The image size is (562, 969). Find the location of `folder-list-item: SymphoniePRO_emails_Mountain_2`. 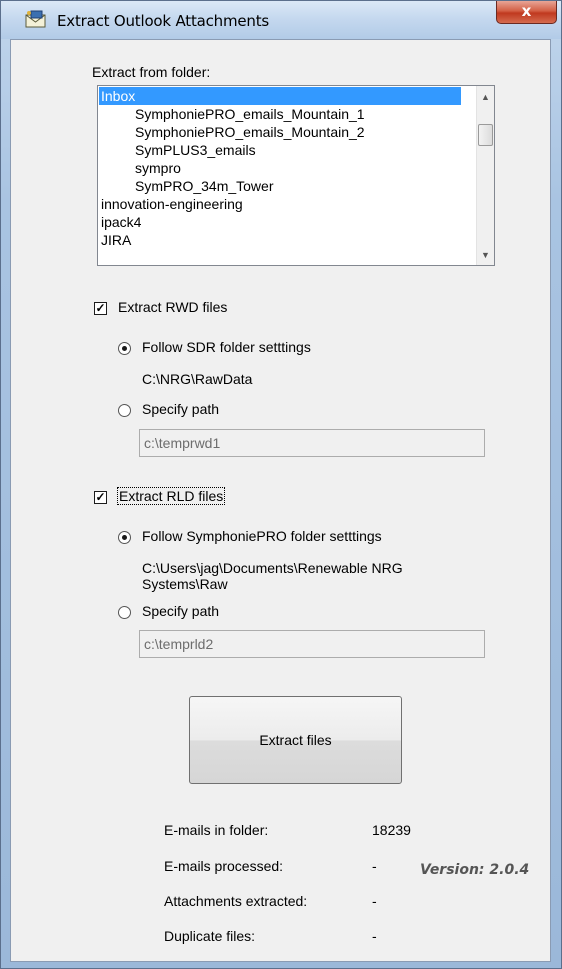

folder-list-item: SymphoniePRO_emails_Mountain_2 is located at coordinates (232, 132).